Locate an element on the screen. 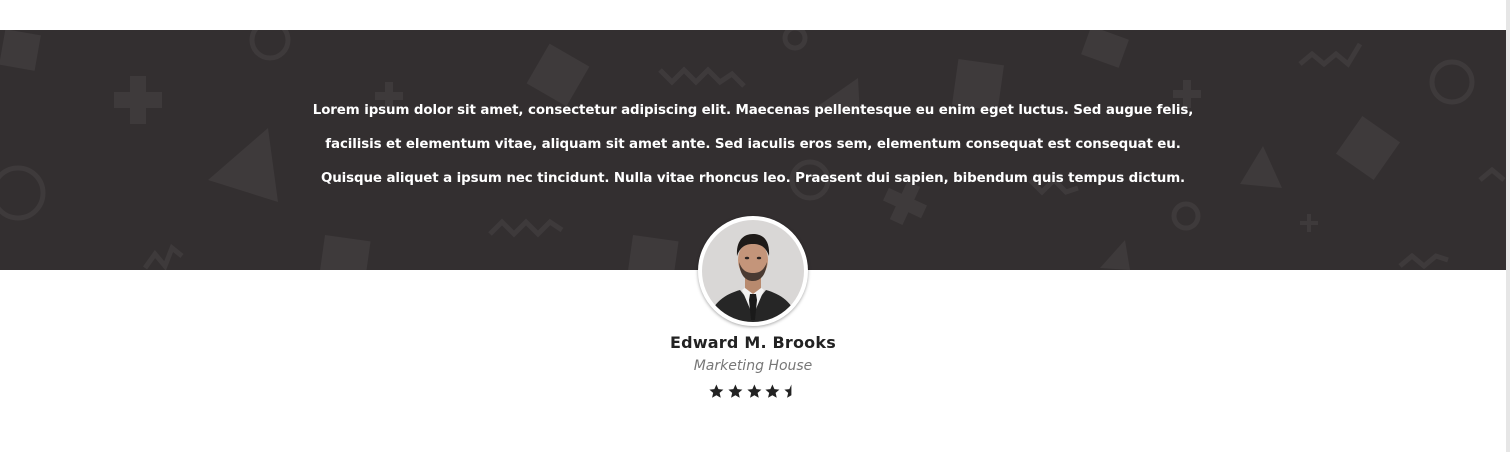 The width and height of the screenshot is (1510, 452). page-scrollbar is located at coordinates (1508, 226).